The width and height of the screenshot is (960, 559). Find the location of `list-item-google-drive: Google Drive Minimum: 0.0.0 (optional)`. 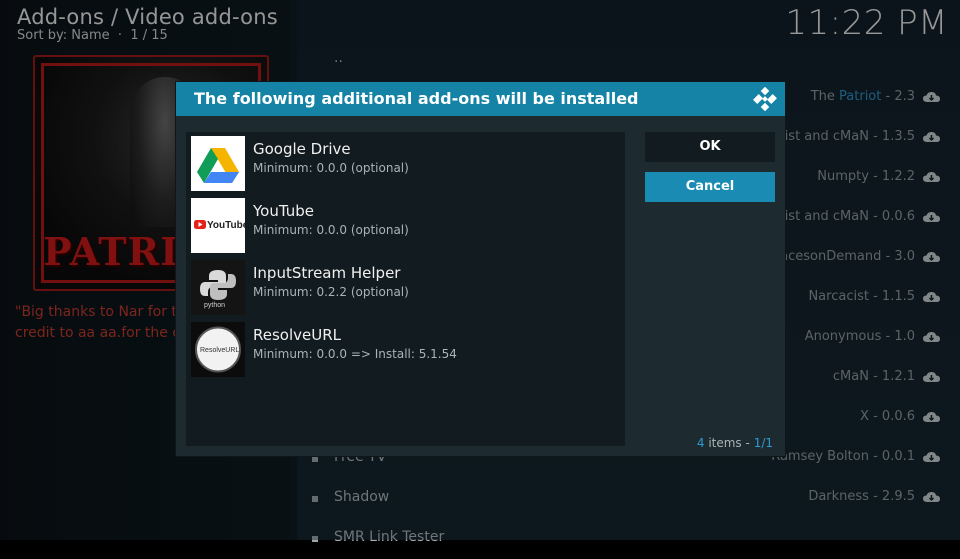

list-item-google-drive: Google Drive Minimum: 0.0.0 (optional) is located at coordinates (408, 164).